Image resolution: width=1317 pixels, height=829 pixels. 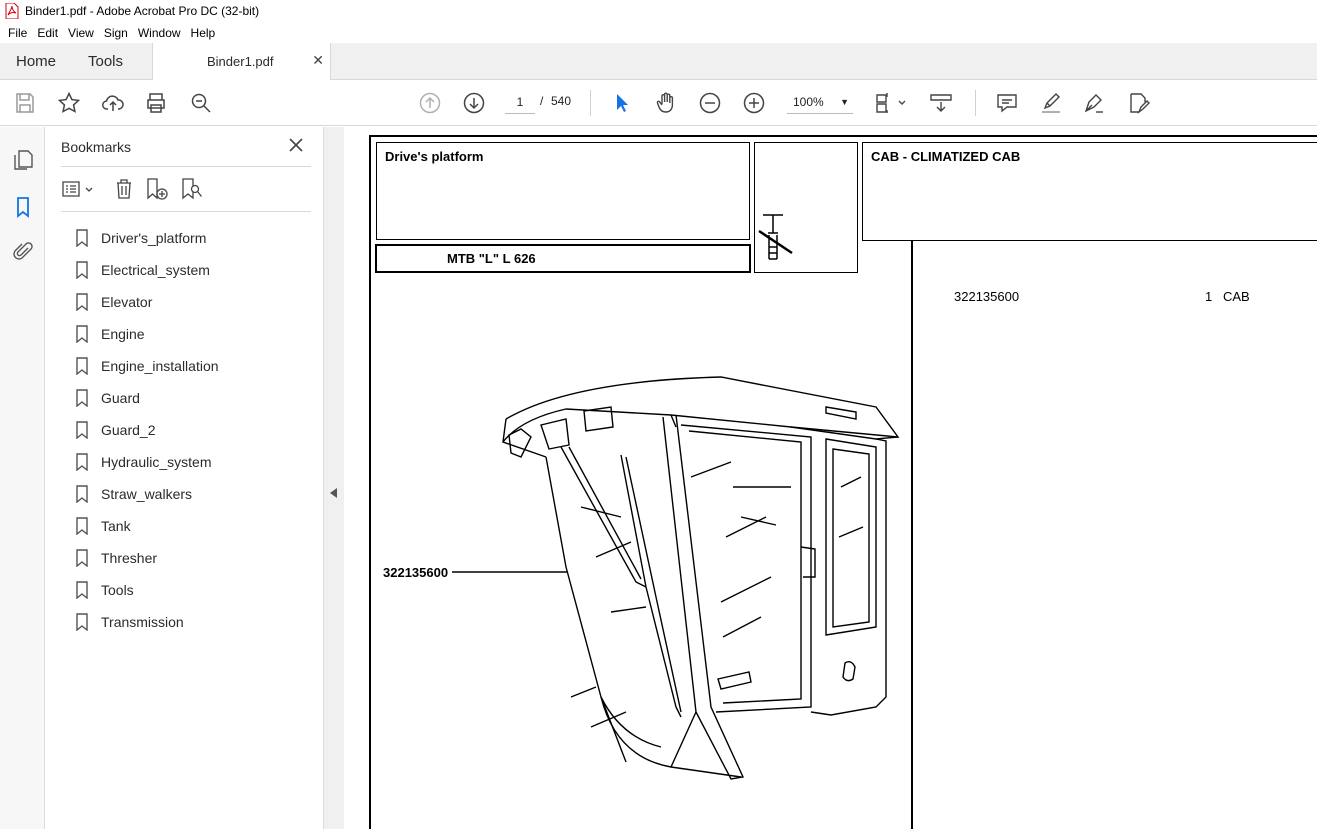 I want to click on next-page-icon, so click(x=474, y=103).